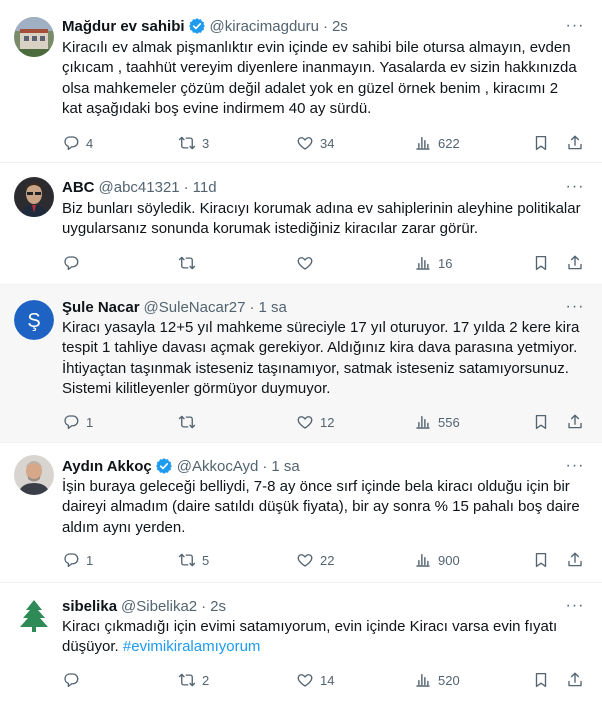  I want to click on timestamp: 11d, so click(205, 187).